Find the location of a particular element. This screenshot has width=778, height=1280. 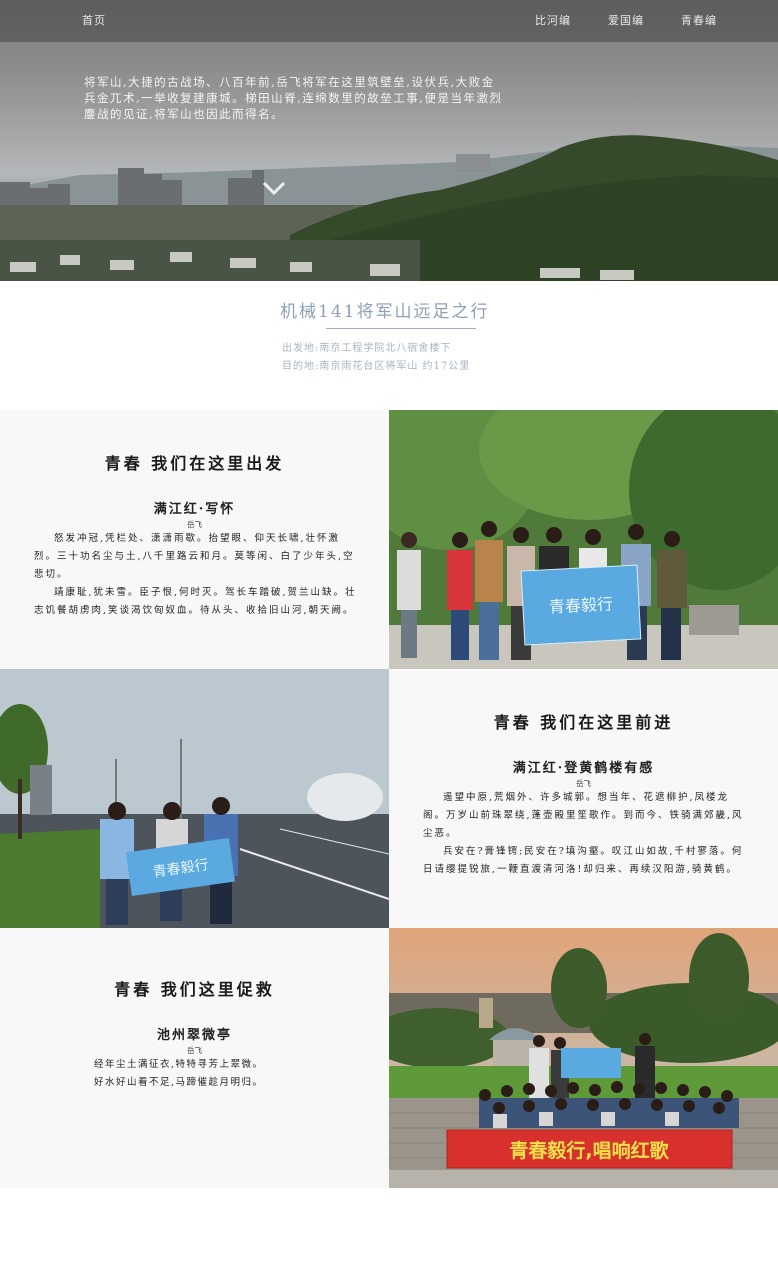

page-title: 机械141将军山远足之行 is located at coordinates (385, 312).